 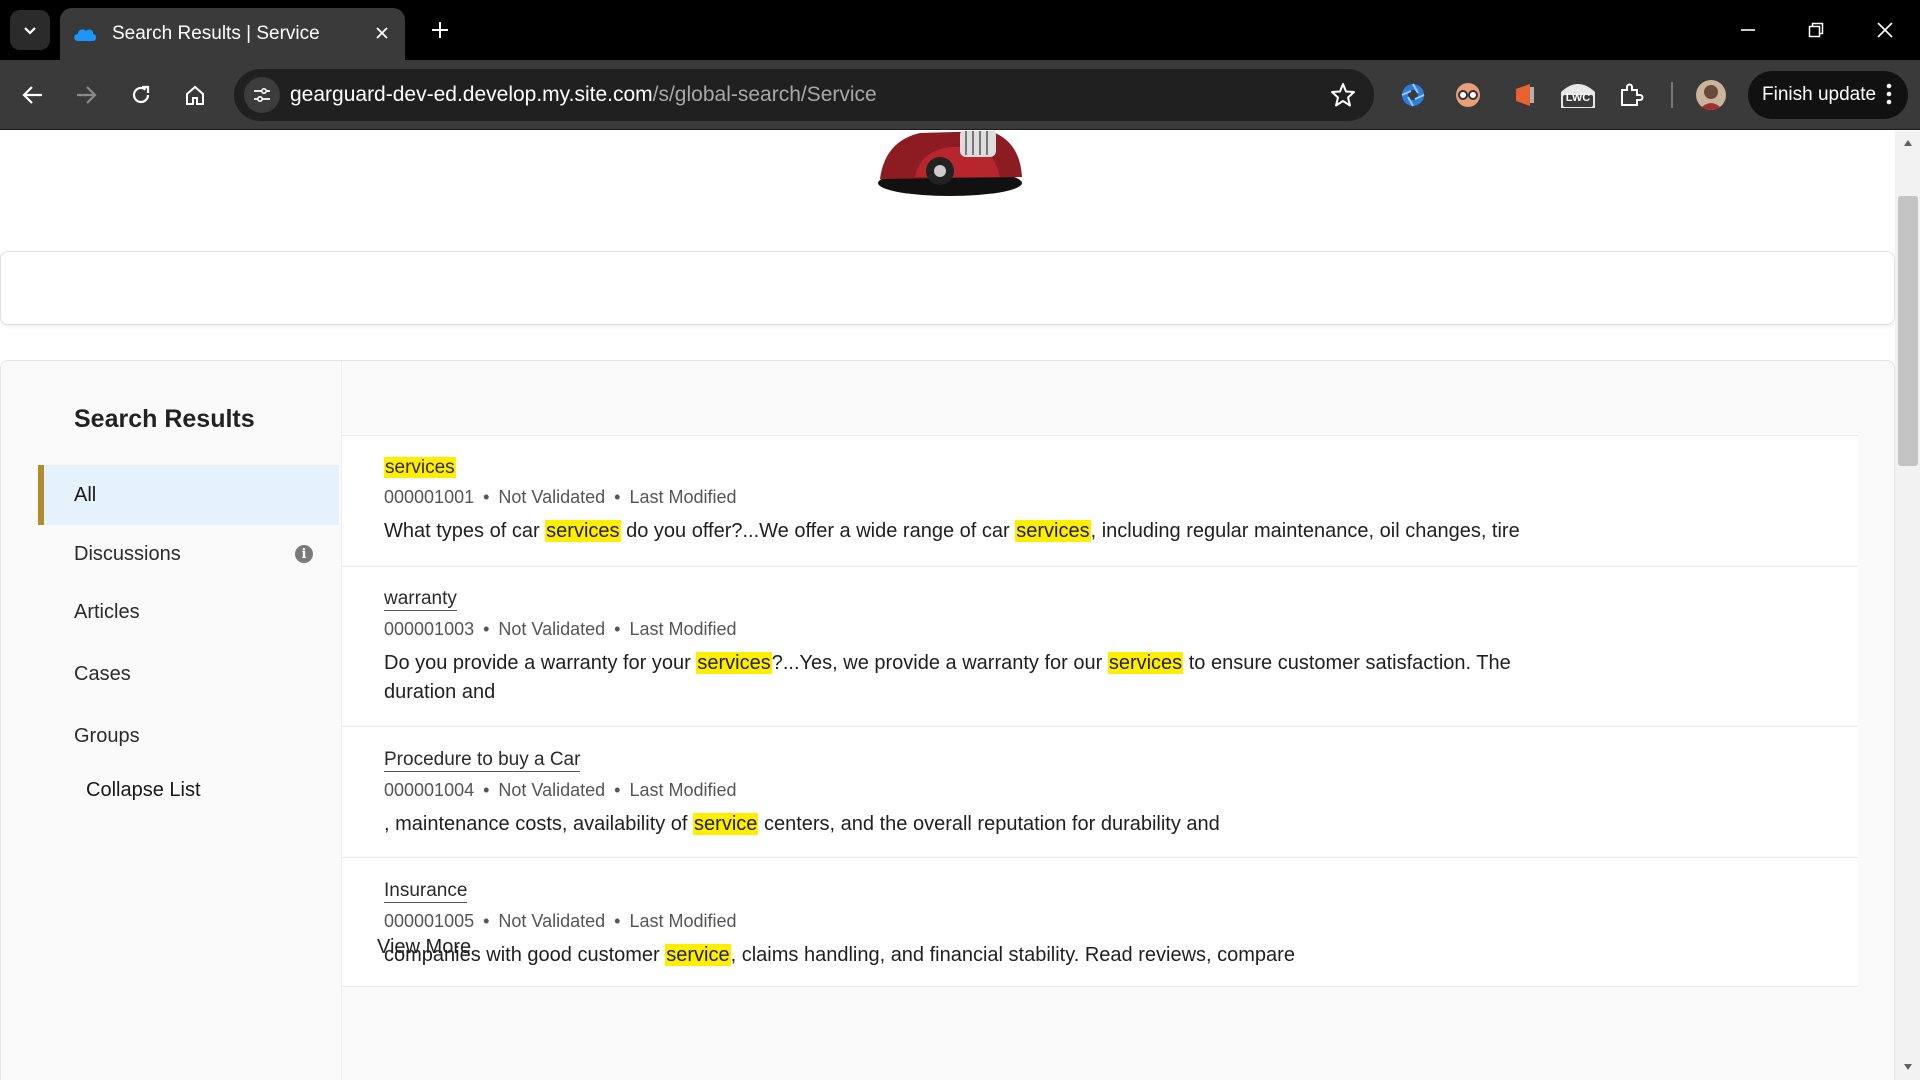 What do you see at coordinates (1524, 95) in the screenshot?
I see `extension-orange-icon` at bounding box center [1524, 95].